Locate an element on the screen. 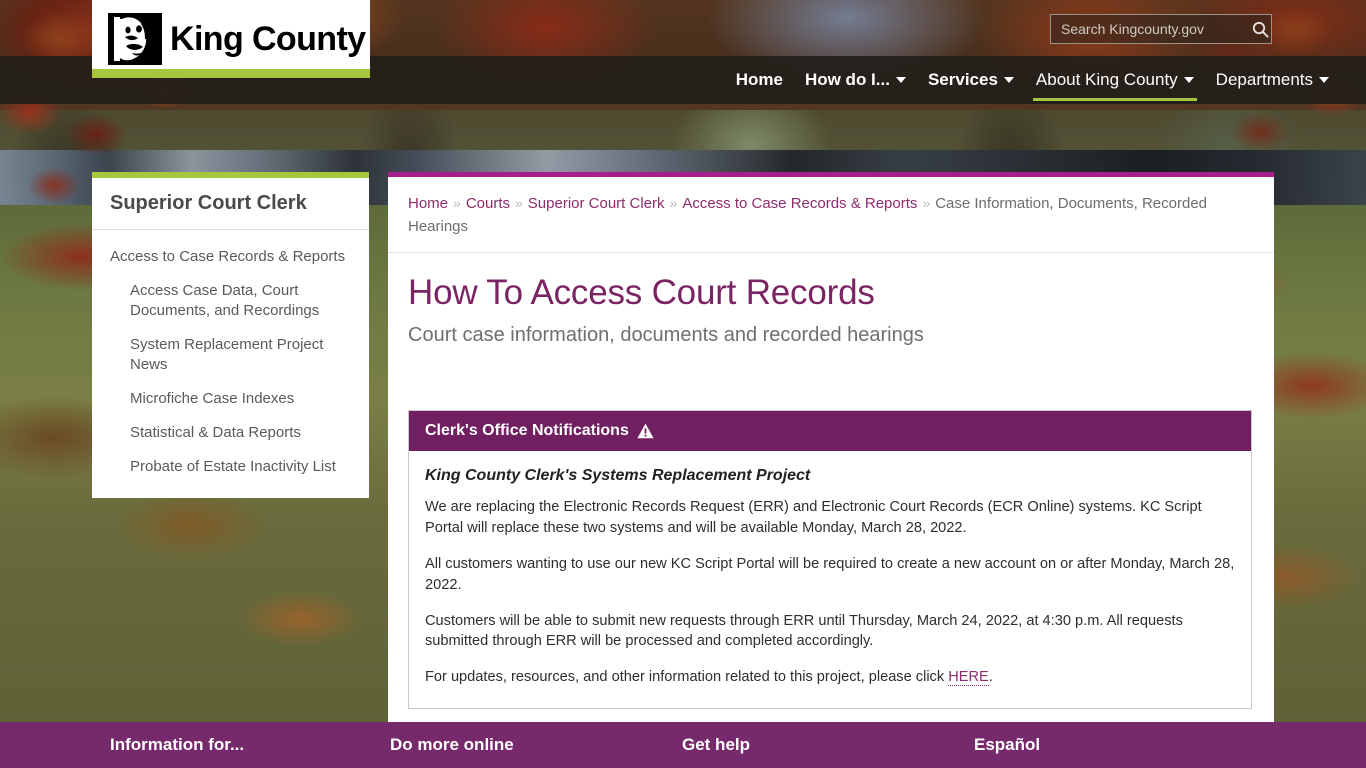  nav-item-services: Services is located at coordinates (971, 80).